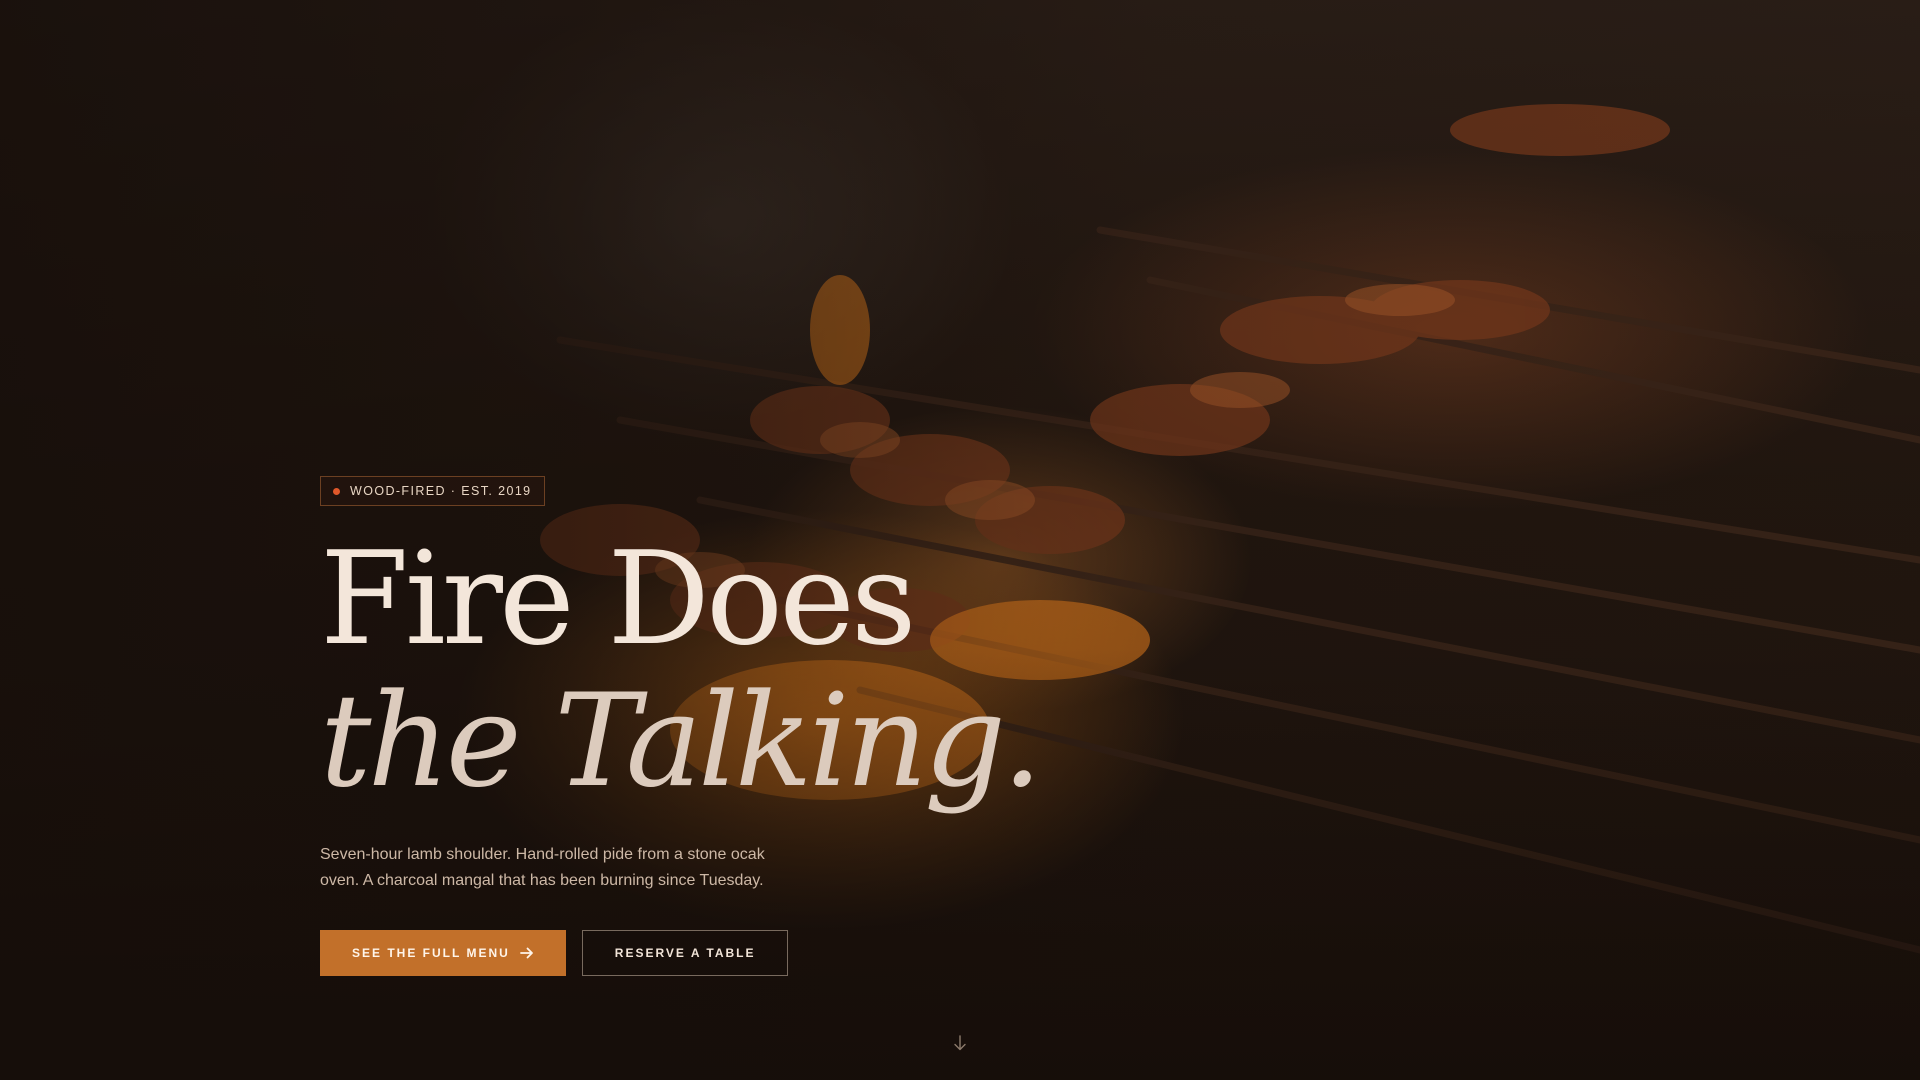 The width and height of the screenshot is (1920, 1080). What do you see at coordinates (960, 1043) in the screenshot?
I see `arrow-down-icon` at bounding box center [960, 1043].